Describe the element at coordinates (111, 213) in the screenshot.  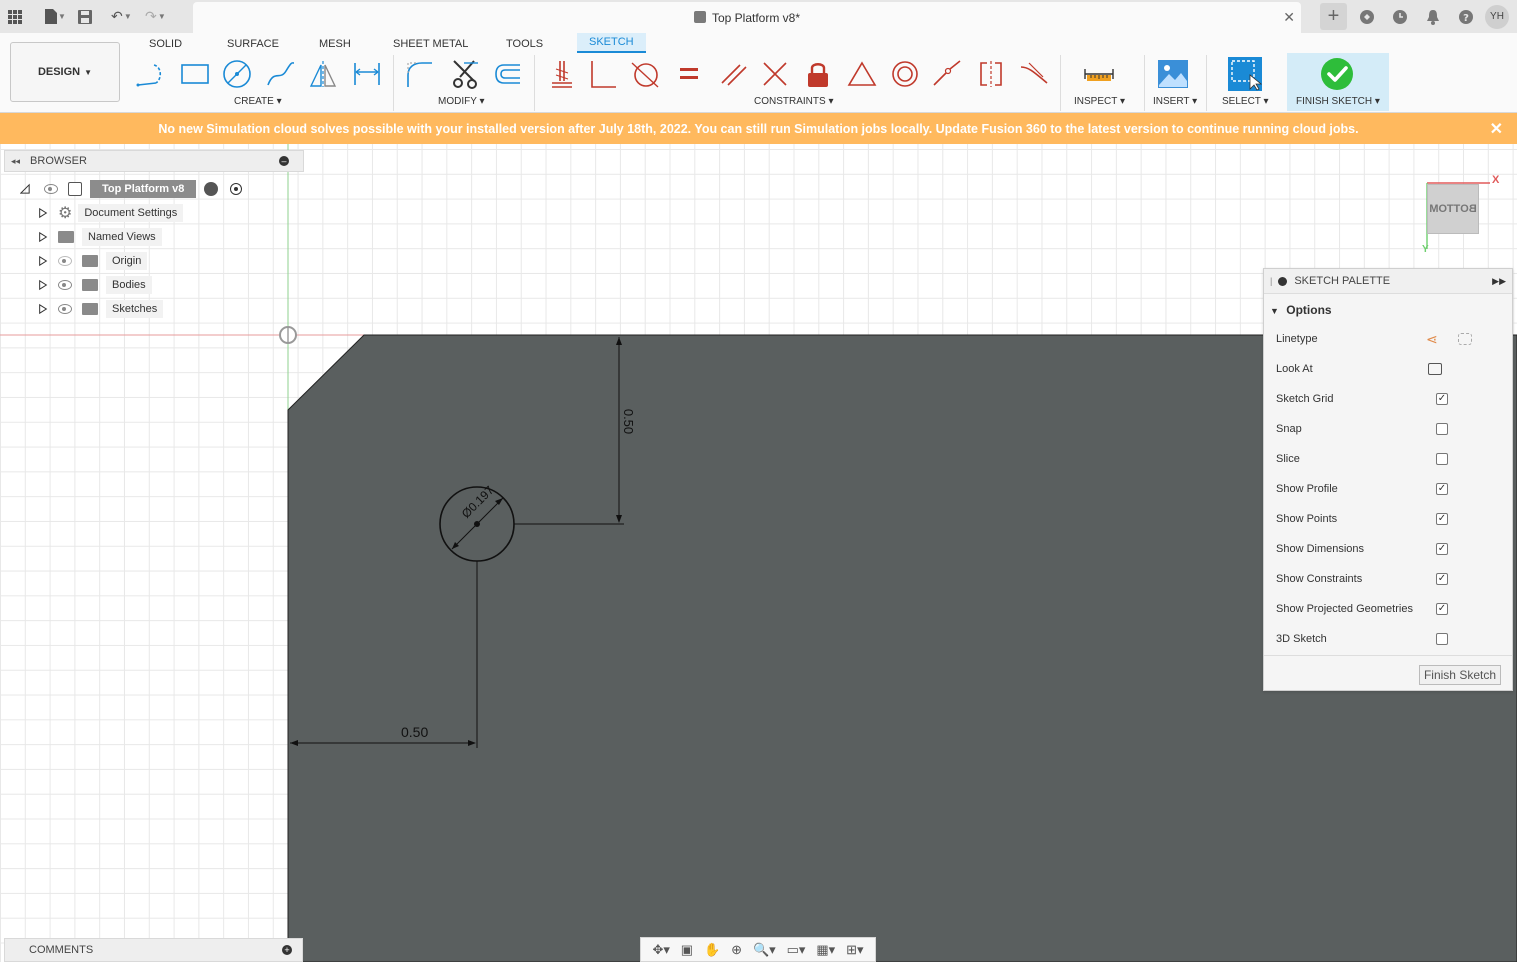
I see `browser-item-document-settings: ⚙ Document Settings` at that location.